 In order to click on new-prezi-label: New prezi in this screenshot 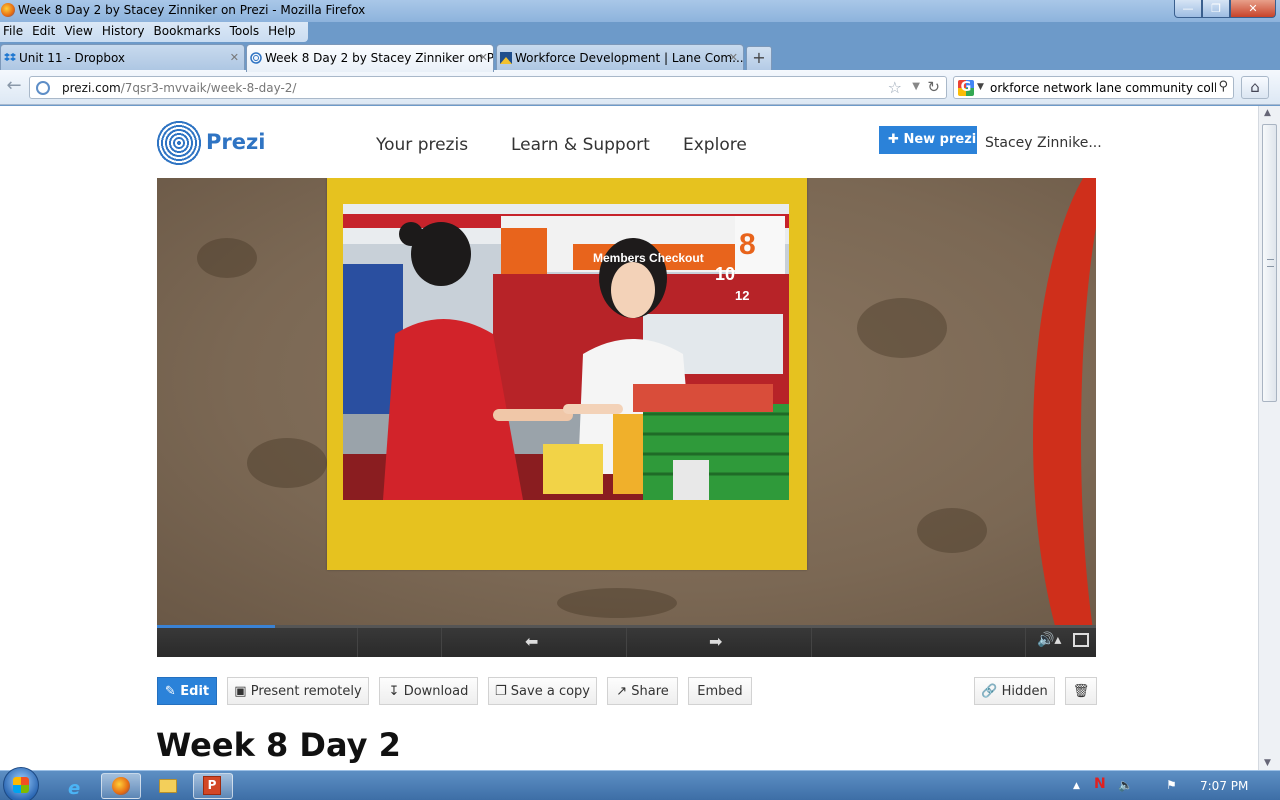, I will do `click(940, 139)`.